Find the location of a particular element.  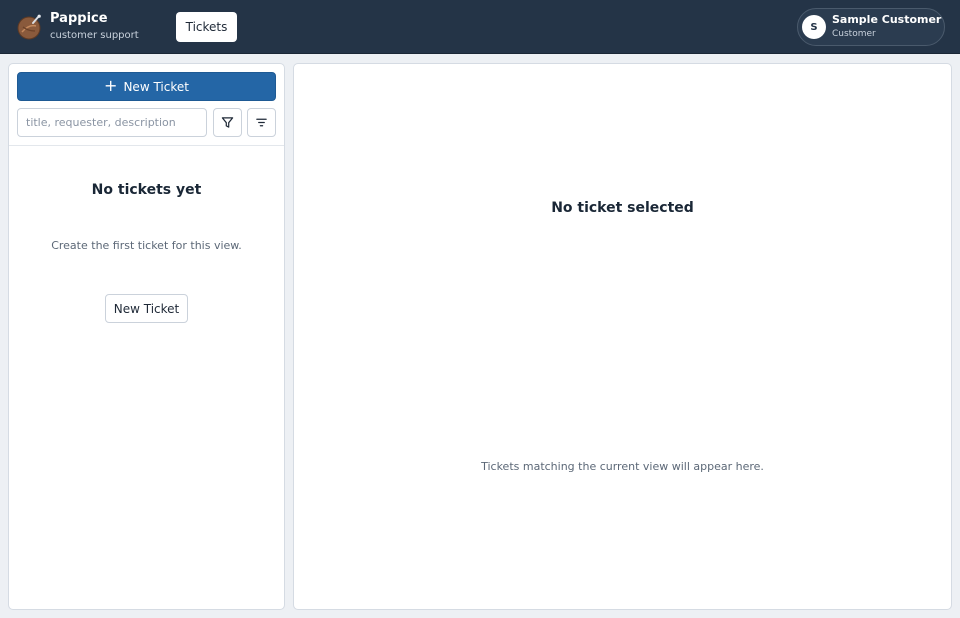

divider is located at coordinates (146, 145).